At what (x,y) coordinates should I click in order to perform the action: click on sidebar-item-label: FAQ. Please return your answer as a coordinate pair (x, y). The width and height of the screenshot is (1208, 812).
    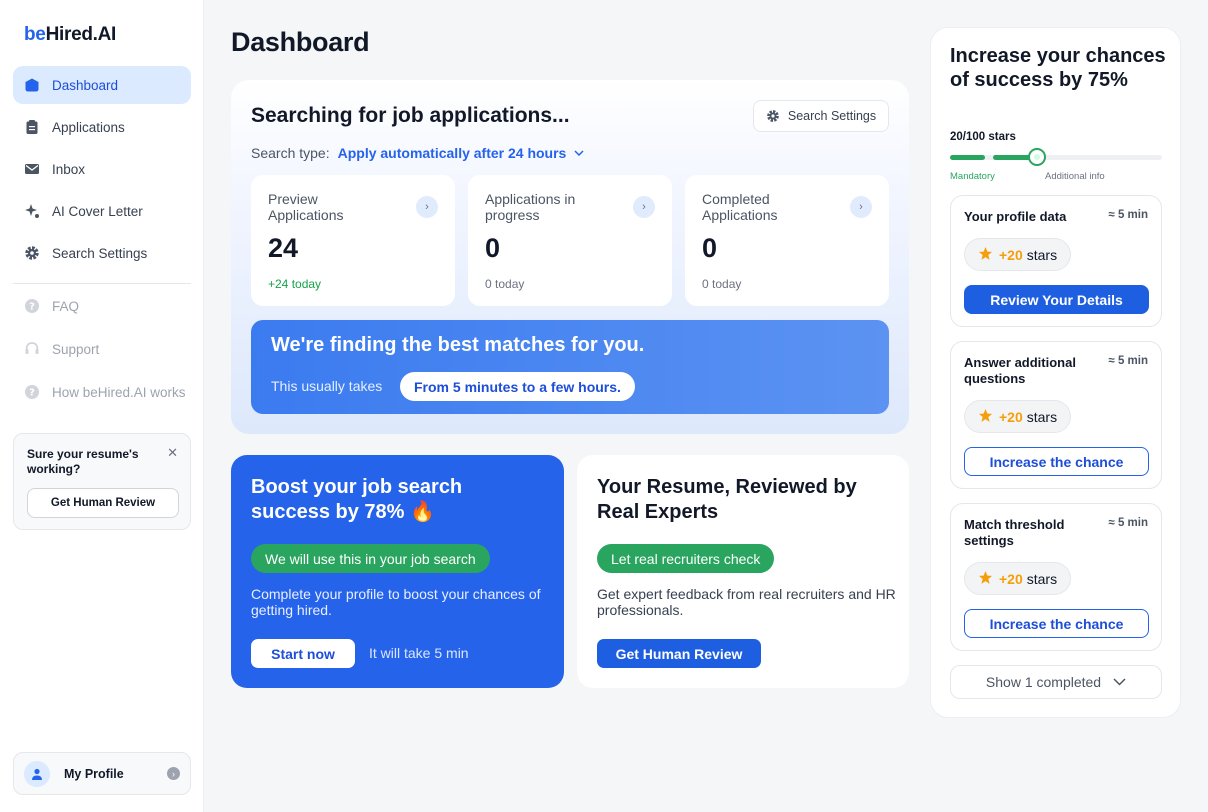
    Looking at the image, I should click on (66, 306).